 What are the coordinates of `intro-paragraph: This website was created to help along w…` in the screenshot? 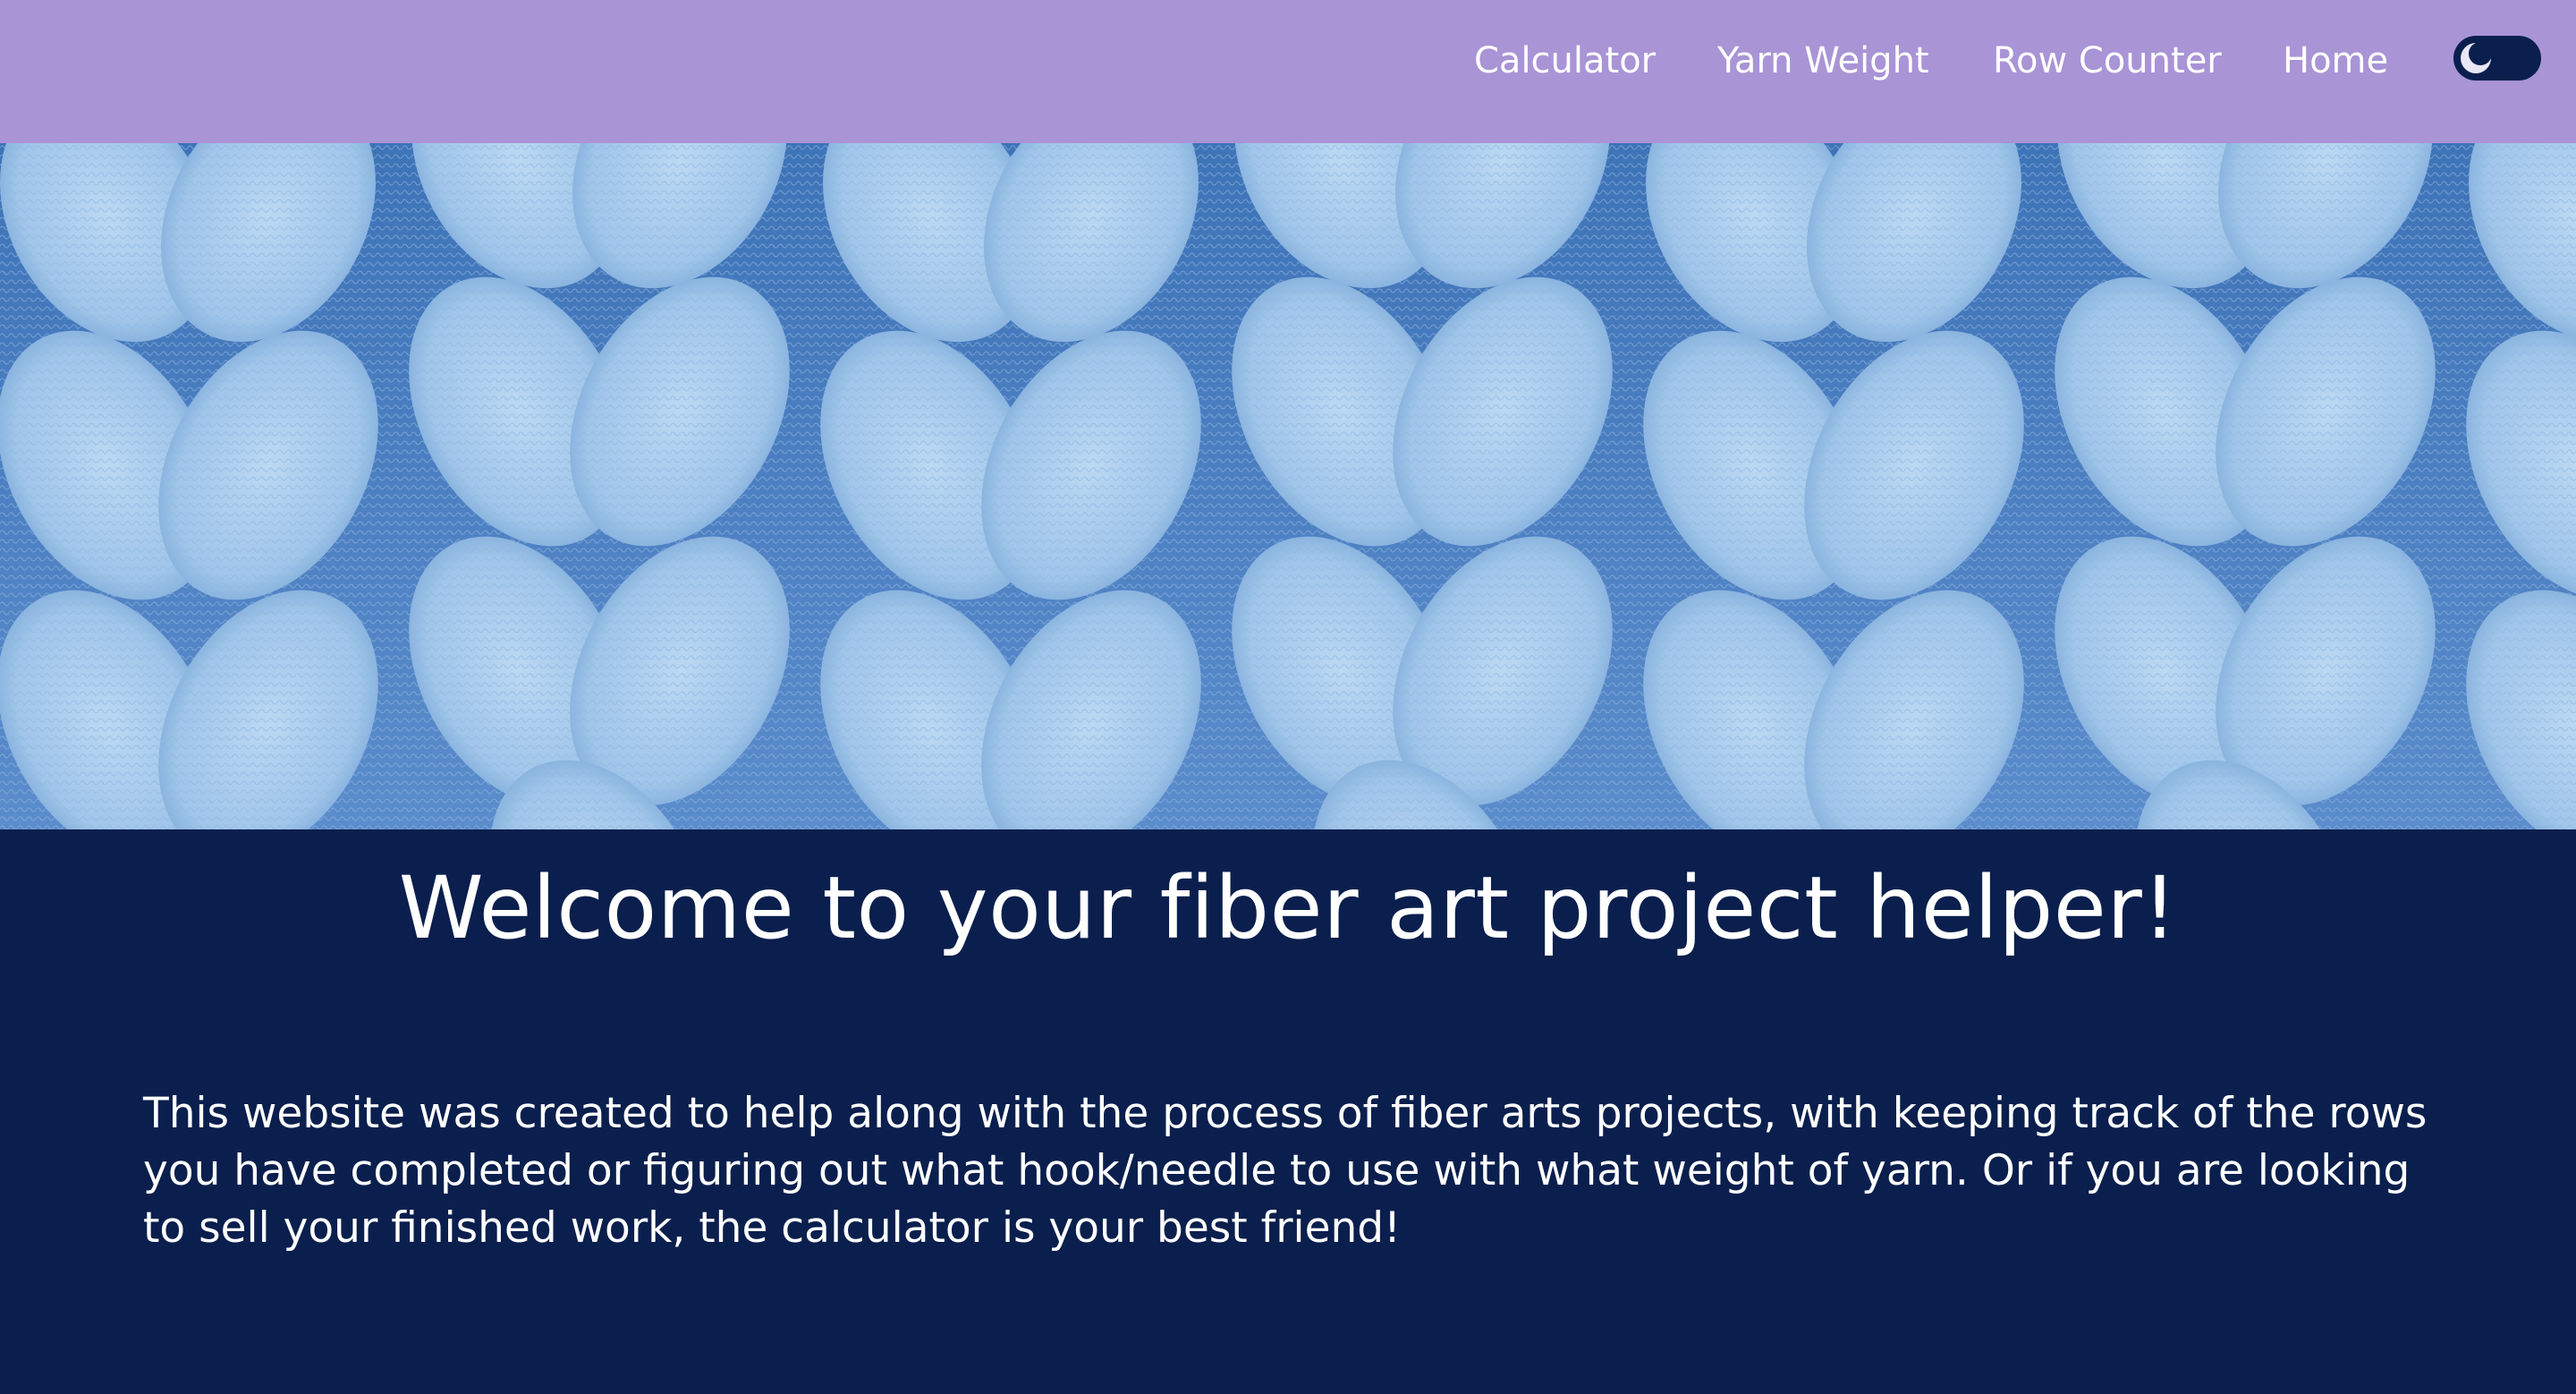 It's located at (1285, 1171).